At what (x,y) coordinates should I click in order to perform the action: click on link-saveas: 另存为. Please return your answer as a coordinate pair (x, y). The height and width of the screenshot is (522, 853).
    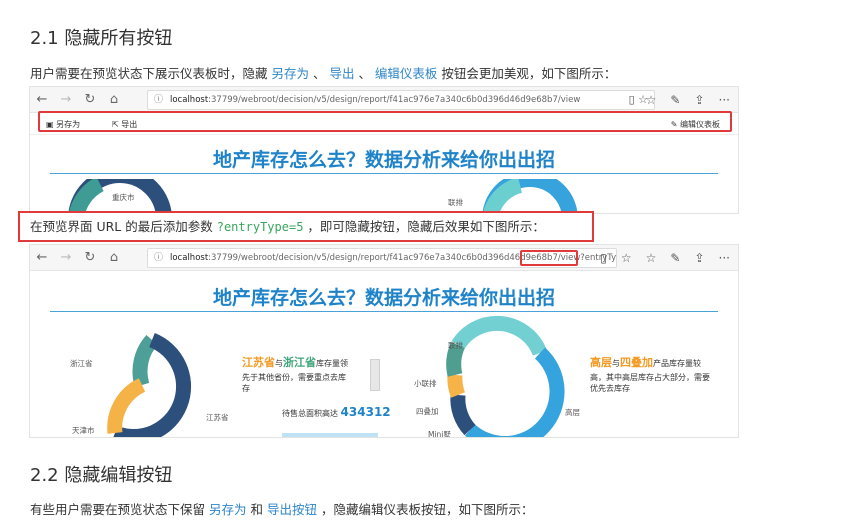
    Looking at the image, I should click on (290, 73).